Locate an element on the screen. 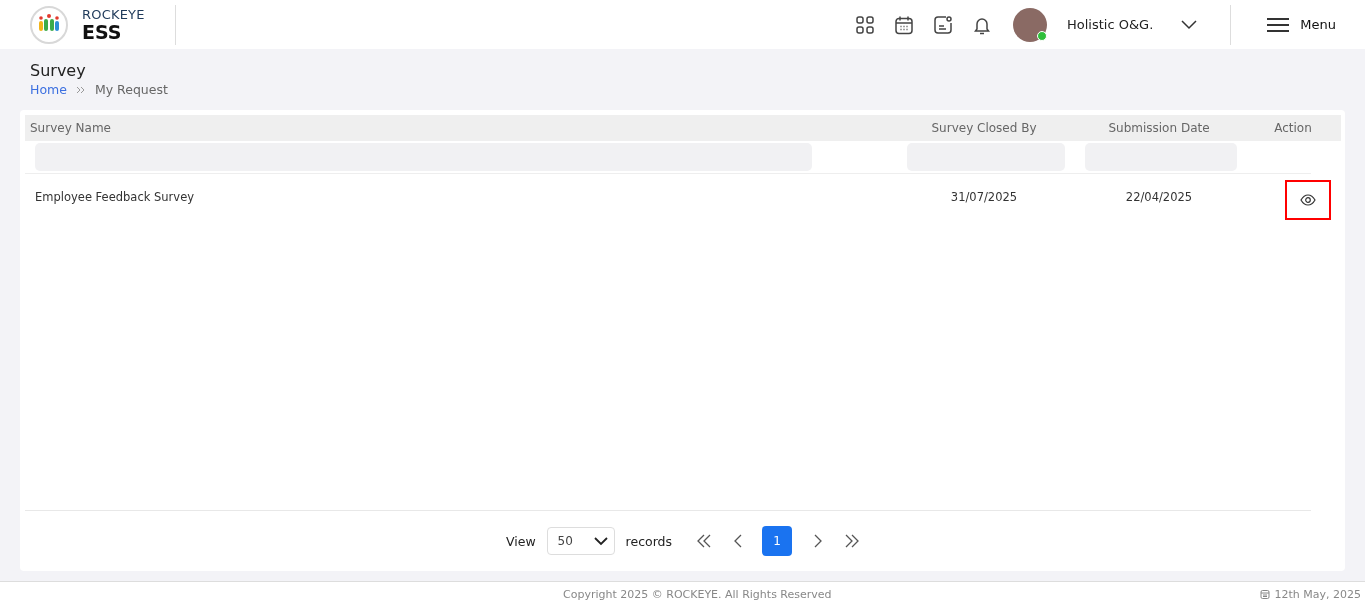  table-cell-text: 31/07/2025 is located at coordinates (984, 197).